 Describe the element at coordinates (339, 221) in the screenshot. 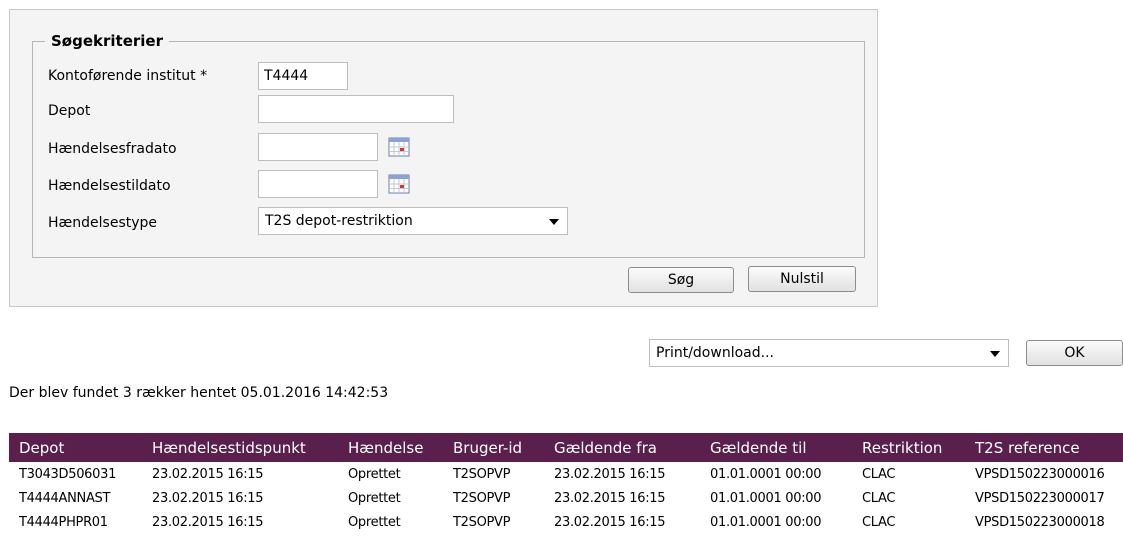

I see `event-type-value: T2S depot-restriktion` at that location.